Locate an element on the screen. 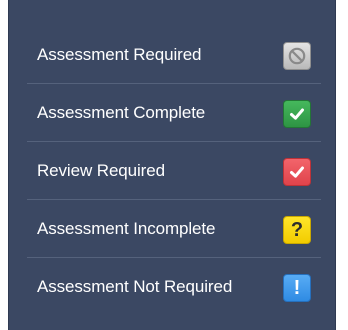  not-allowed-icon is located at coordinates (297, 56).